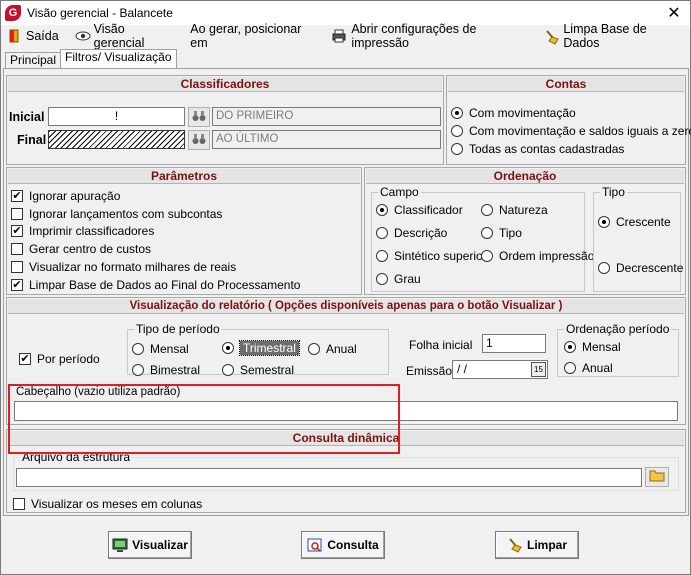 The image size is (691, 575). I want to click on tipo-periodo-label: Tipo de período, so click(178, 329).